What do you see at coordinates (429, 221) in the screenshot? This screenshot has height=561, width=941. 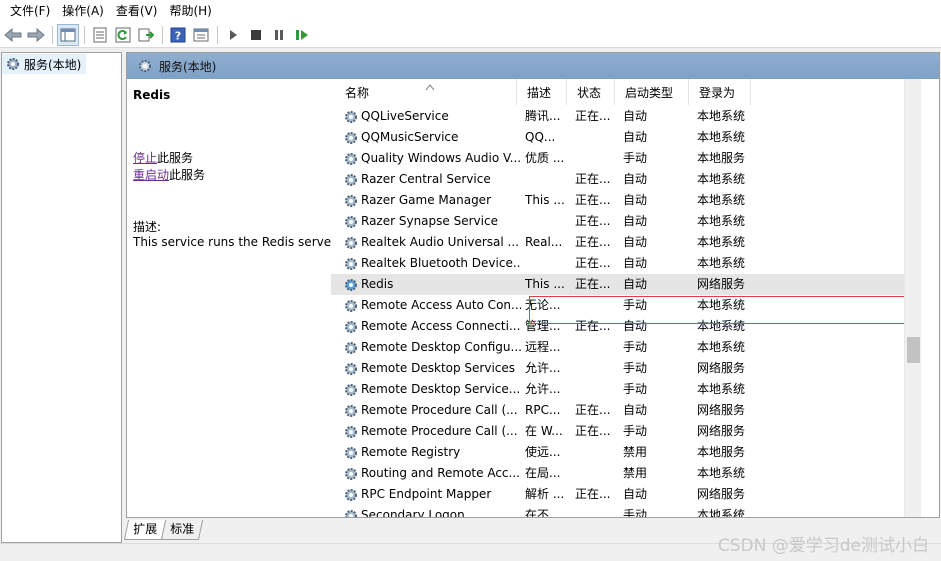 I see `cell-name: Razer Synapse Service` at bounding box center [429, 221].